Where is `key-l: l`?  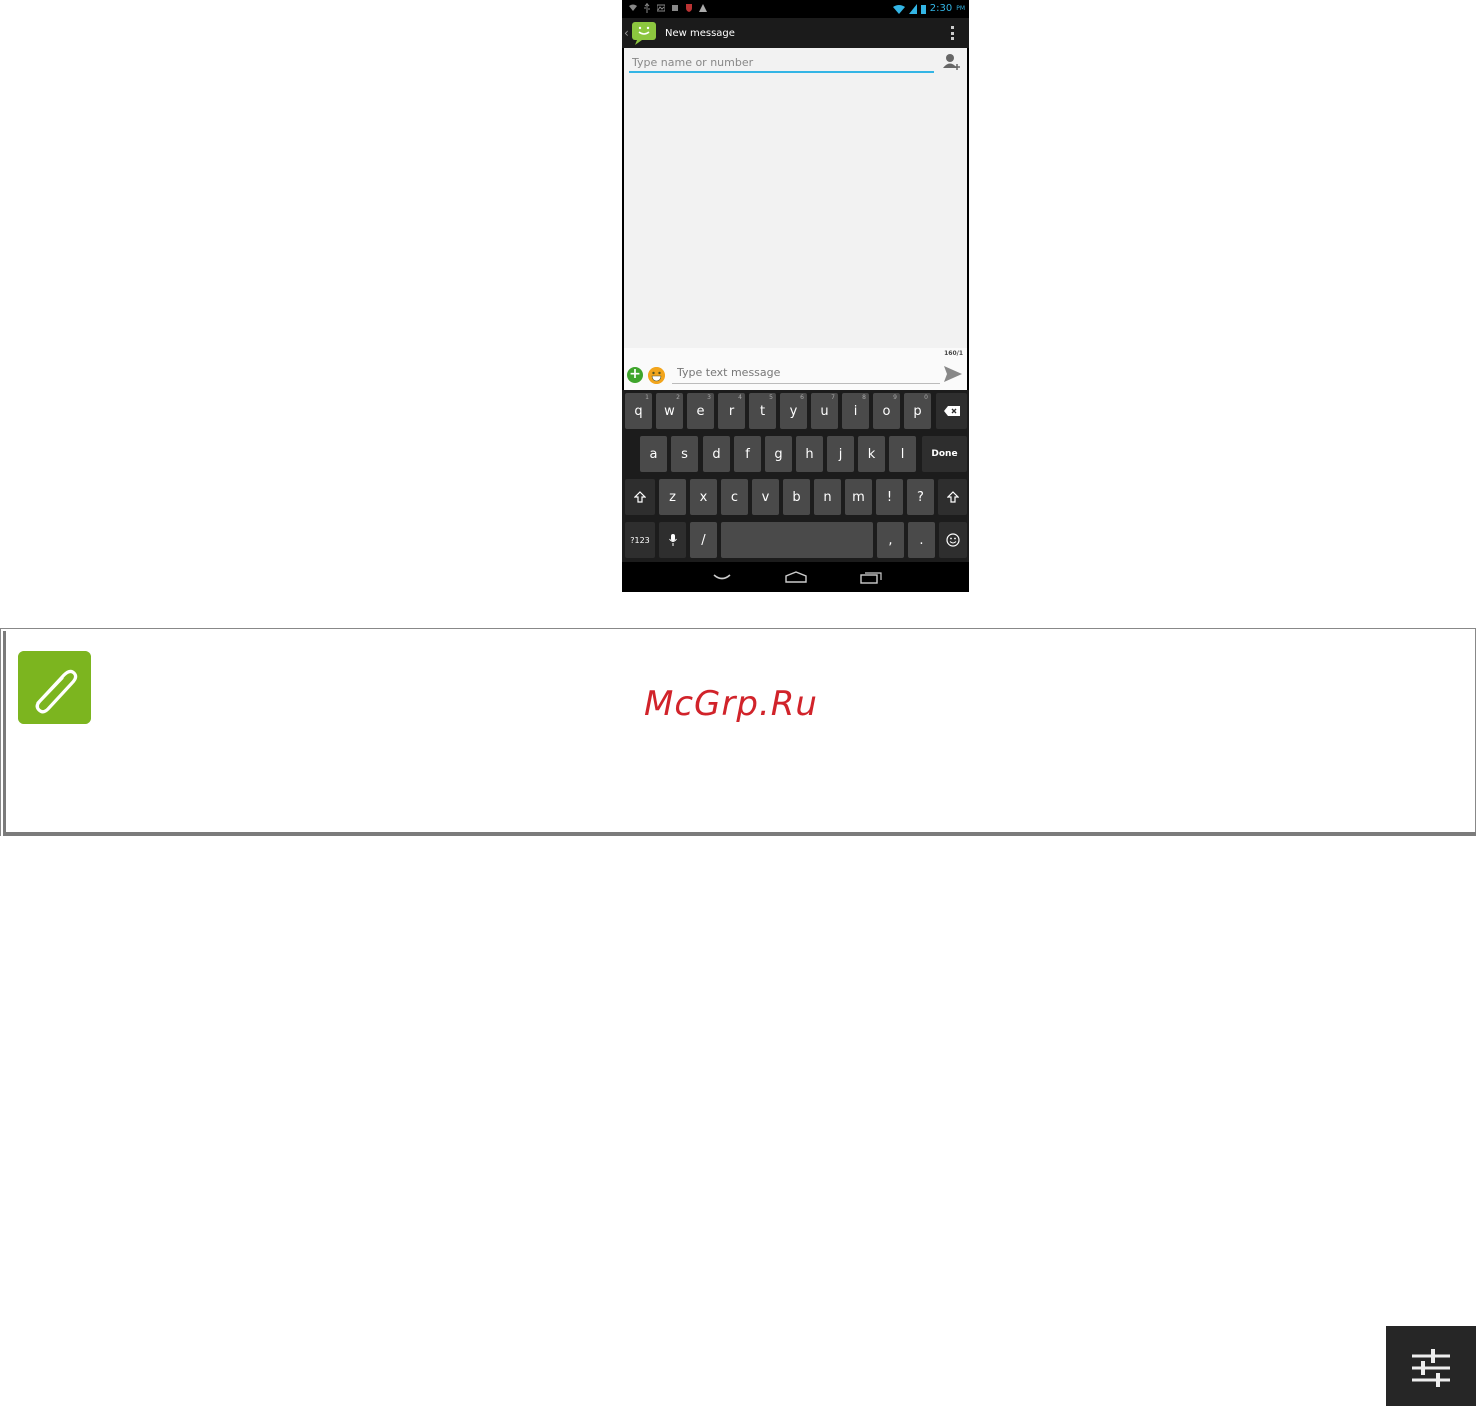
key-l: l is located at coordinates (902, 454).